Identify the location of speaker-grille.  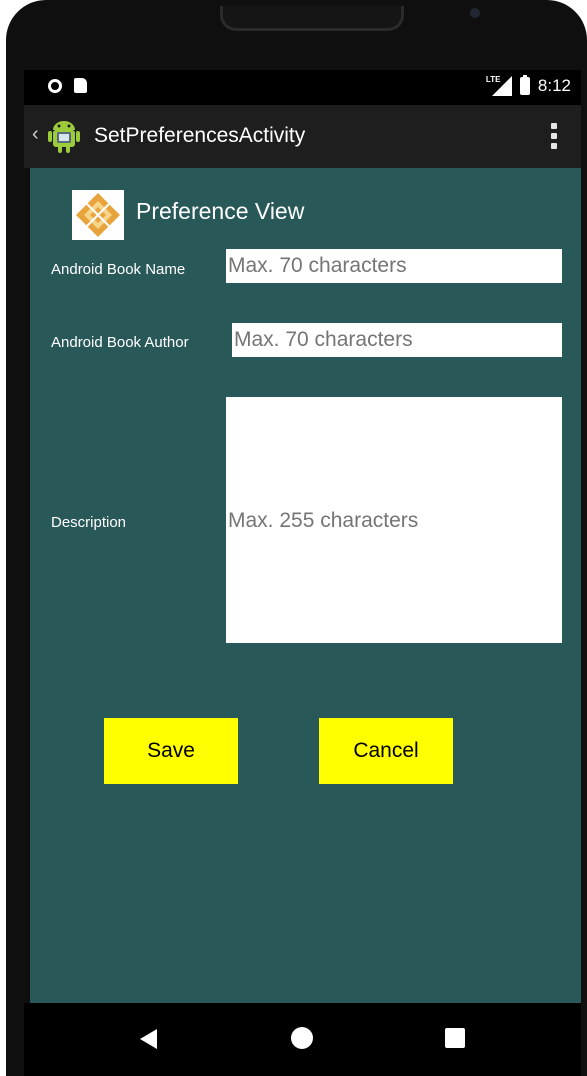
(312, 18).